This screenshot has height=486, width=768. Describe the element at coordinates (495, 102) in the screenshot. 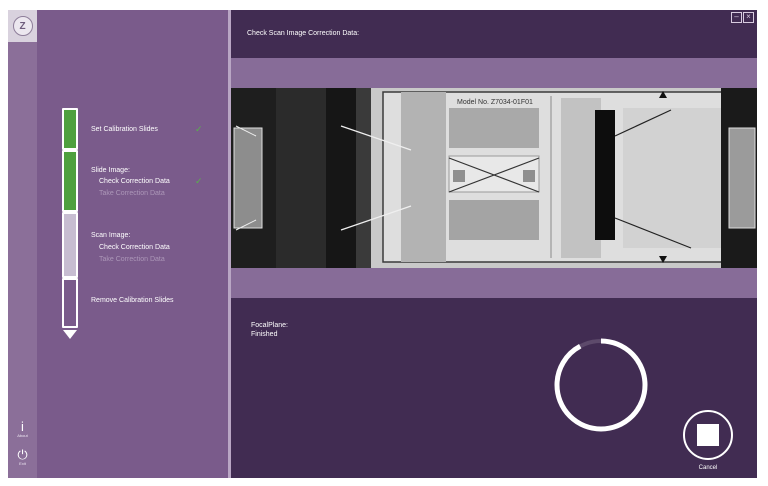

I see `scan-model-text: Model No. Z7034-01F01` at that location.